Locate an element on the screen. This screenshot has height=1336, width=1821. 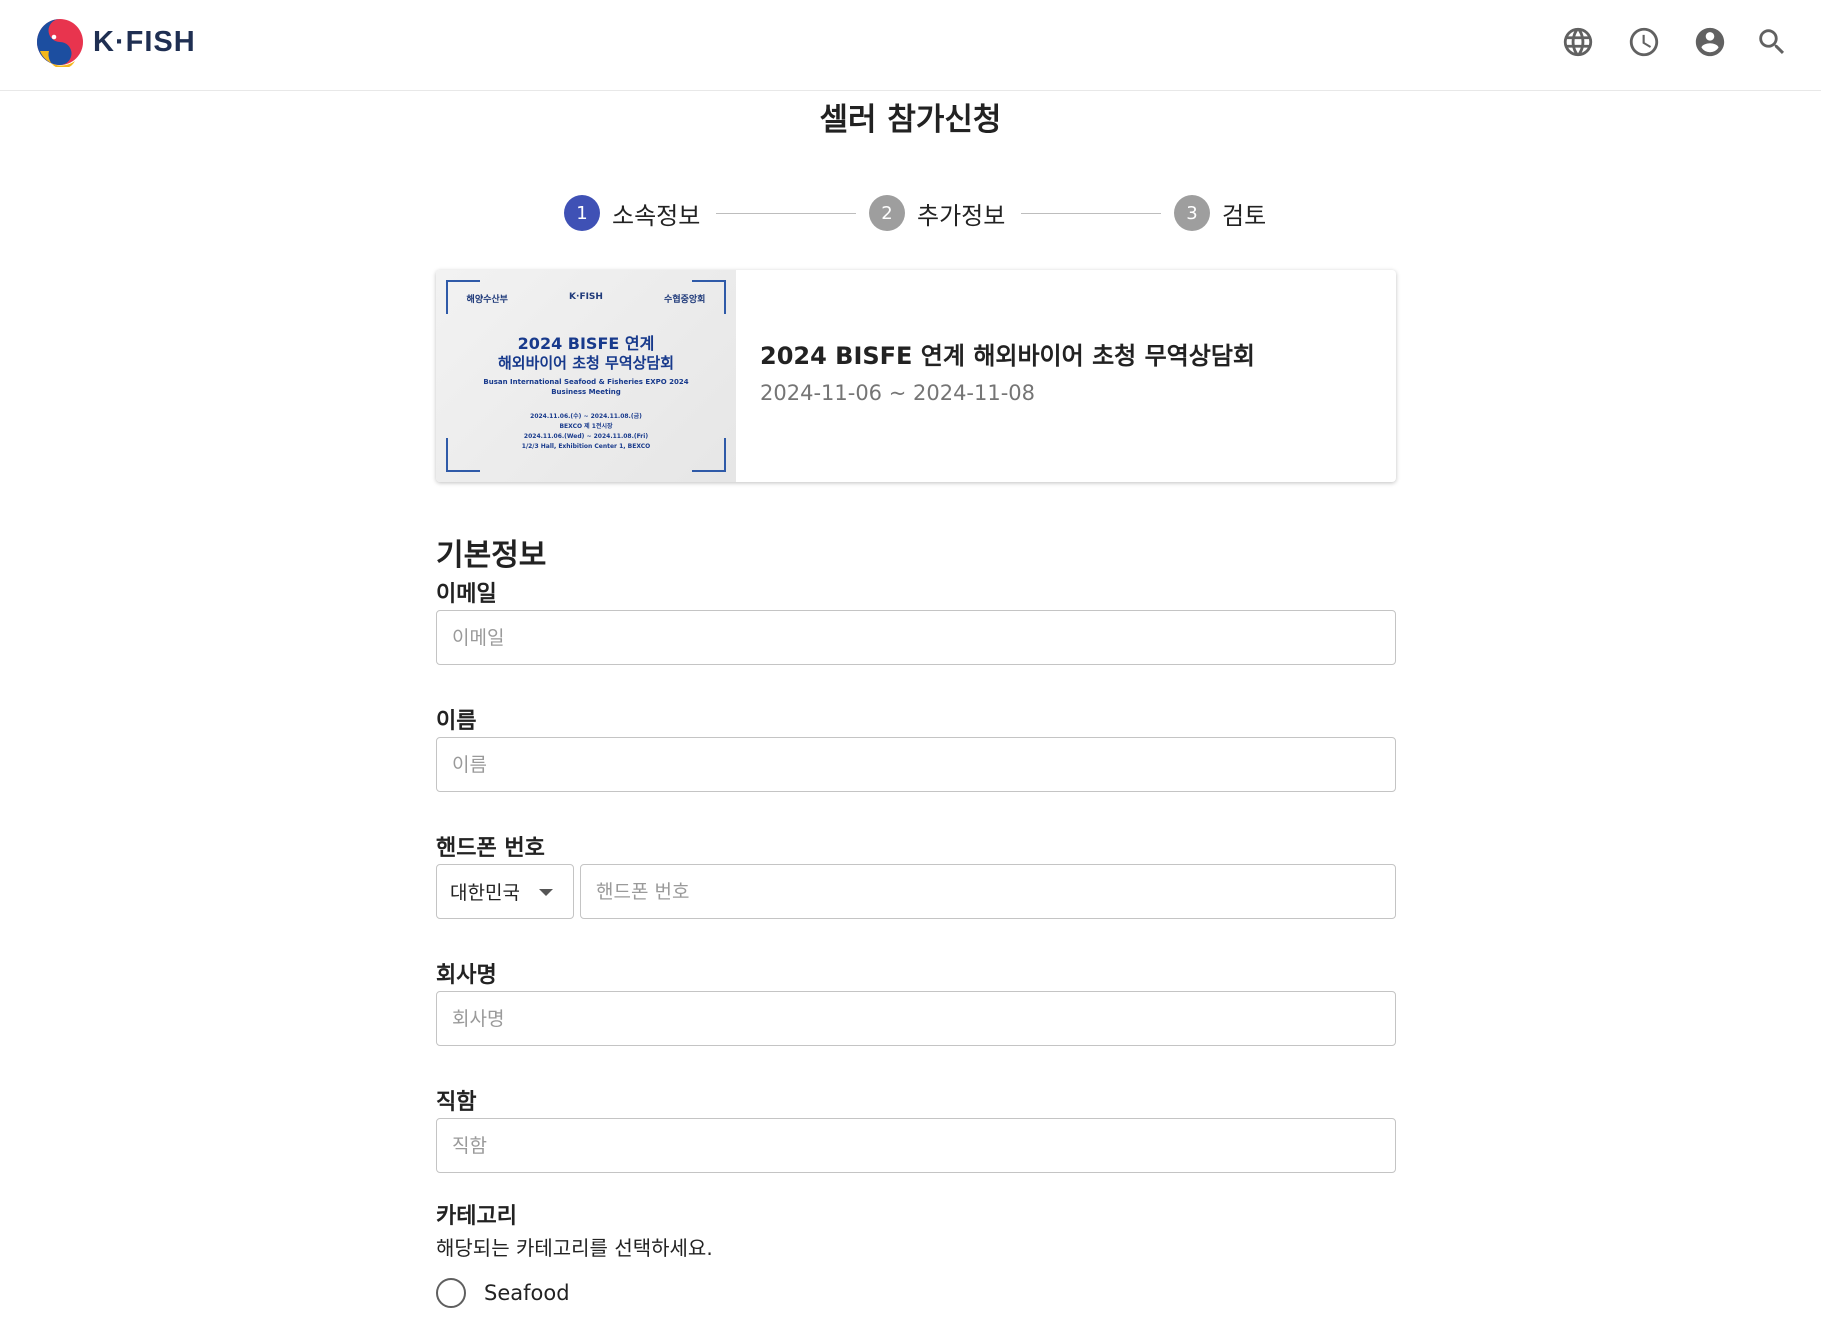
country-code-select: 대한민국 is located at coordinates (505, 891).